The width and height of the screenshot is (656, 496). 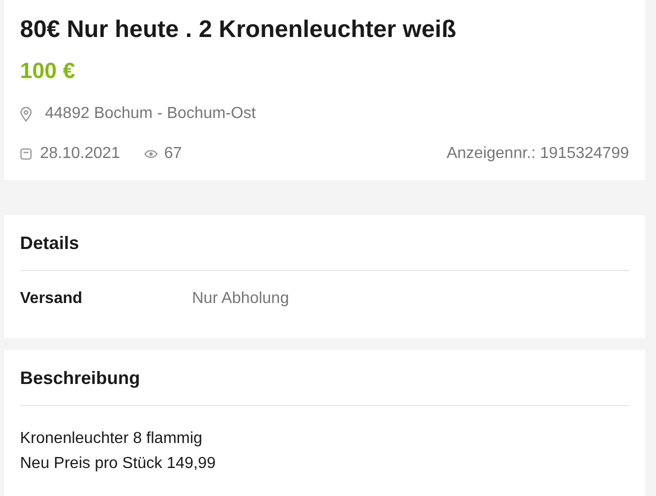 What do you see at coordinates (80, 154) in the screenshot?
I see `date-text: 28.10.2021` at bounding box center [80, 154].